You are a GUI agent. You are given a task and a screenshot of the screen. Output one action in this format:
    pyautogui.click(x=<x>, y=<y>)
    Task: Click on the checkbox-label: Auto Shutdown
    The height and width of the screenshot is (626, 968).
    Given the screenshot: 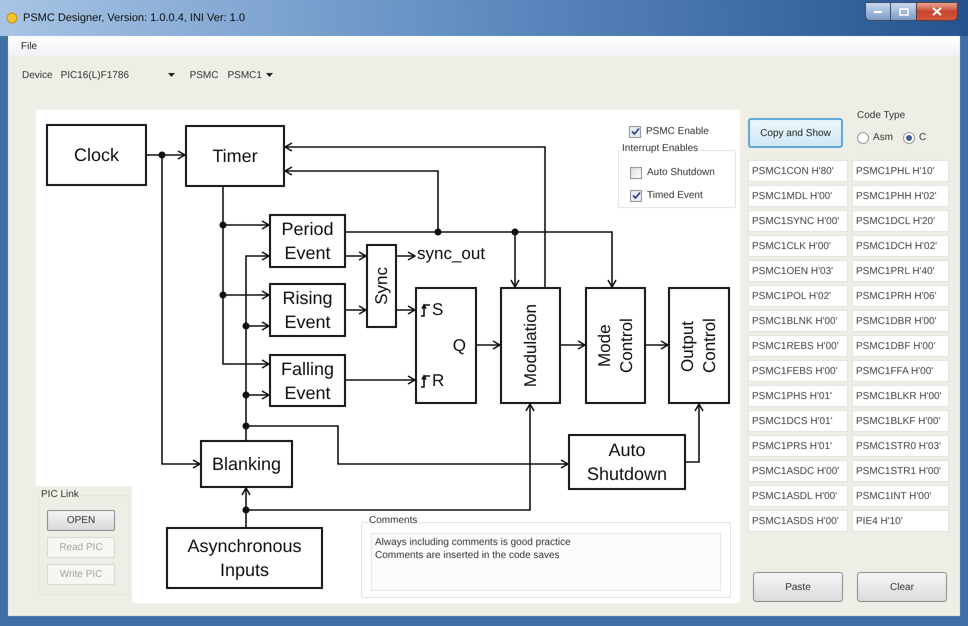 What is the action you would take?
    pyautogui.click(x=681, y=173)
    